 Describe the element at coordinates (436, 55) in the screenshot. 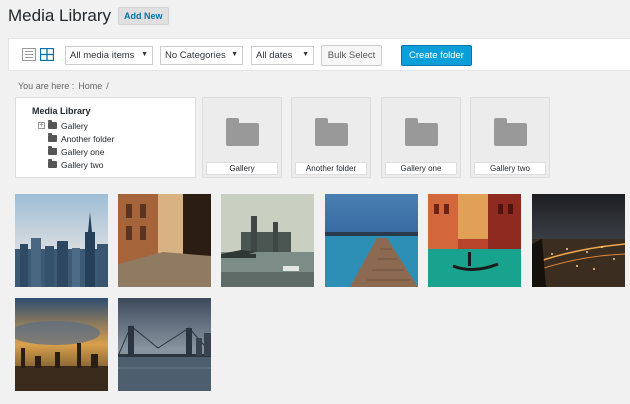

I see `create-folder-button: Create folder` at that location.